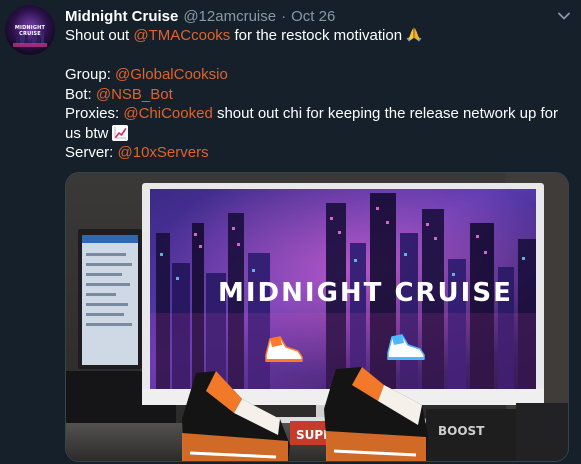 This screenshot has width=581, height=464. Describe the element at coordinates (90, 74) in the screenshot. I see `label-text: Group:` at that location.